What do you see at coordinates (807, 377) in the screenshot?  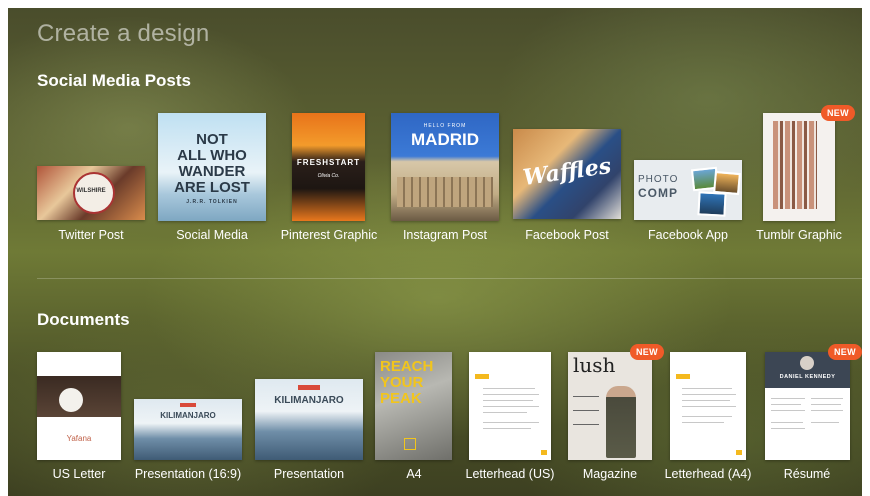 I see `thumb-text-name: DANIEL KENNEDY` at bounding box center [807, 377].